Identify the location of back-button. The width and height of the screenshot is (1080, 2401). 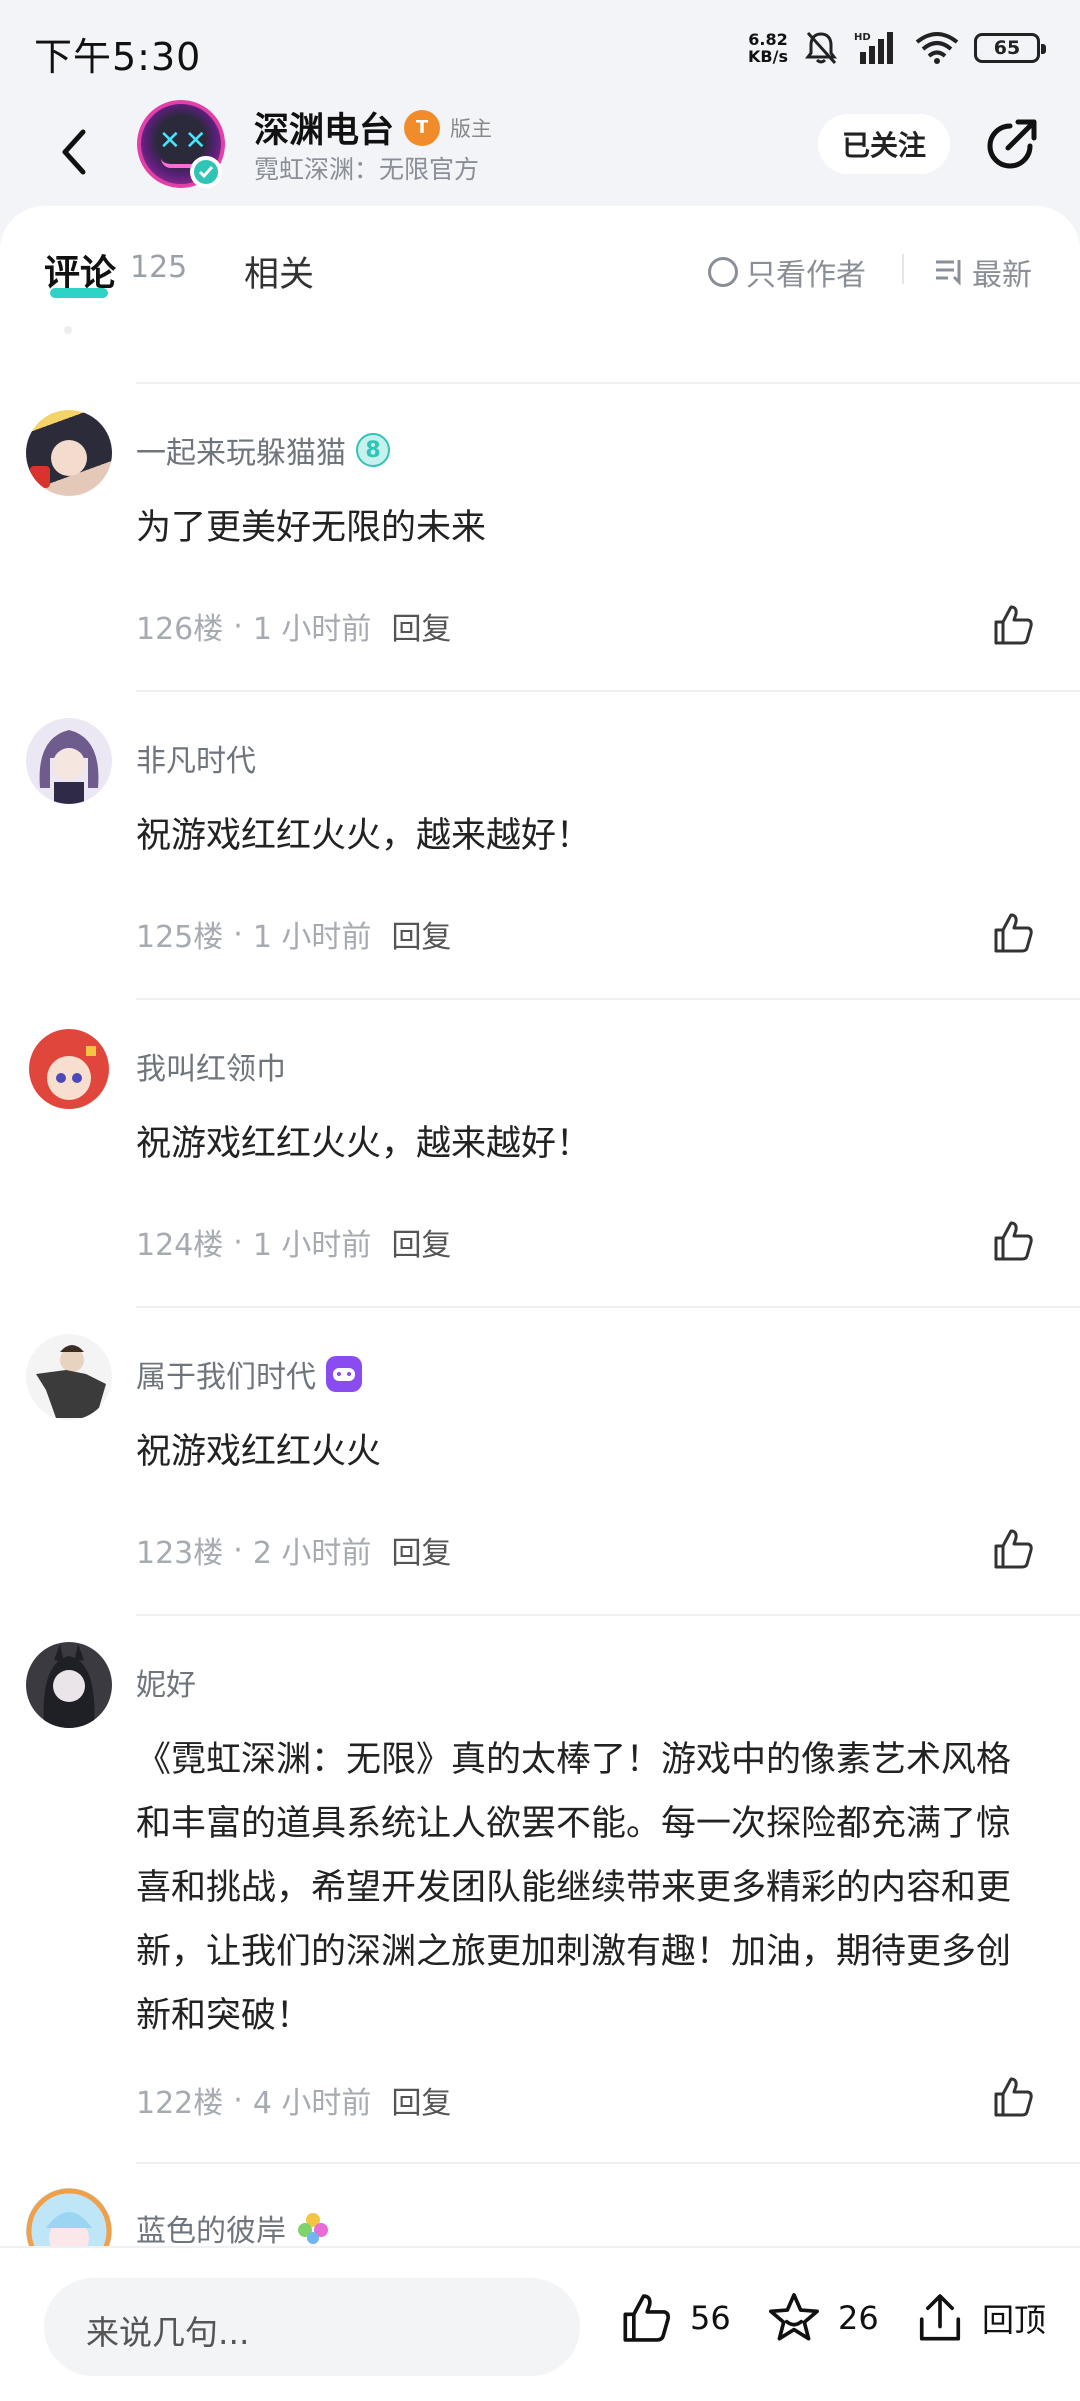
(74, 152).